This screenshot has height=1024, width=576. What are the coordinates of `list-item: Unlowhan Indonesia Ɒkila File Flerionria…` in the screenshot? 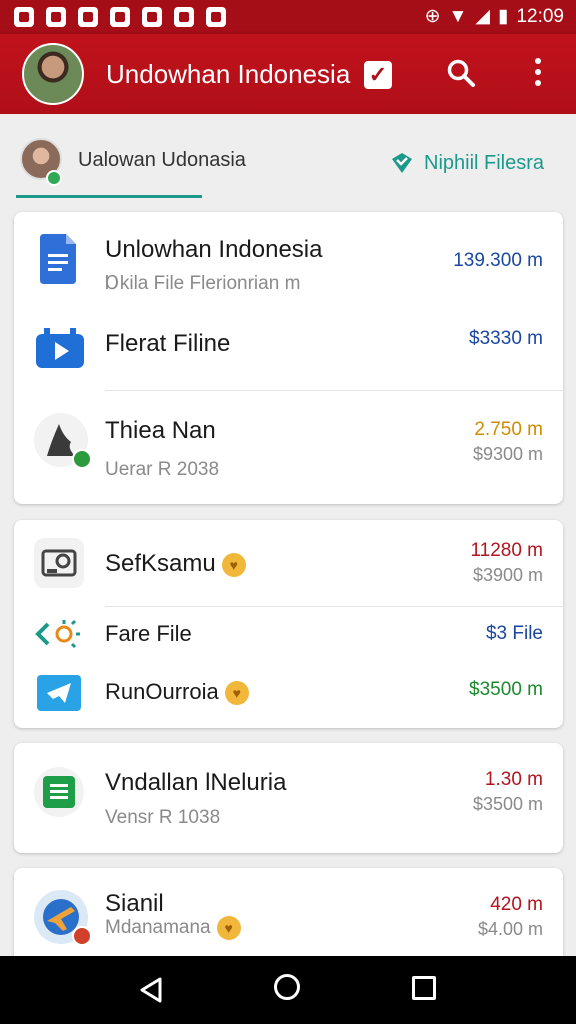 It's located at (288, 261).